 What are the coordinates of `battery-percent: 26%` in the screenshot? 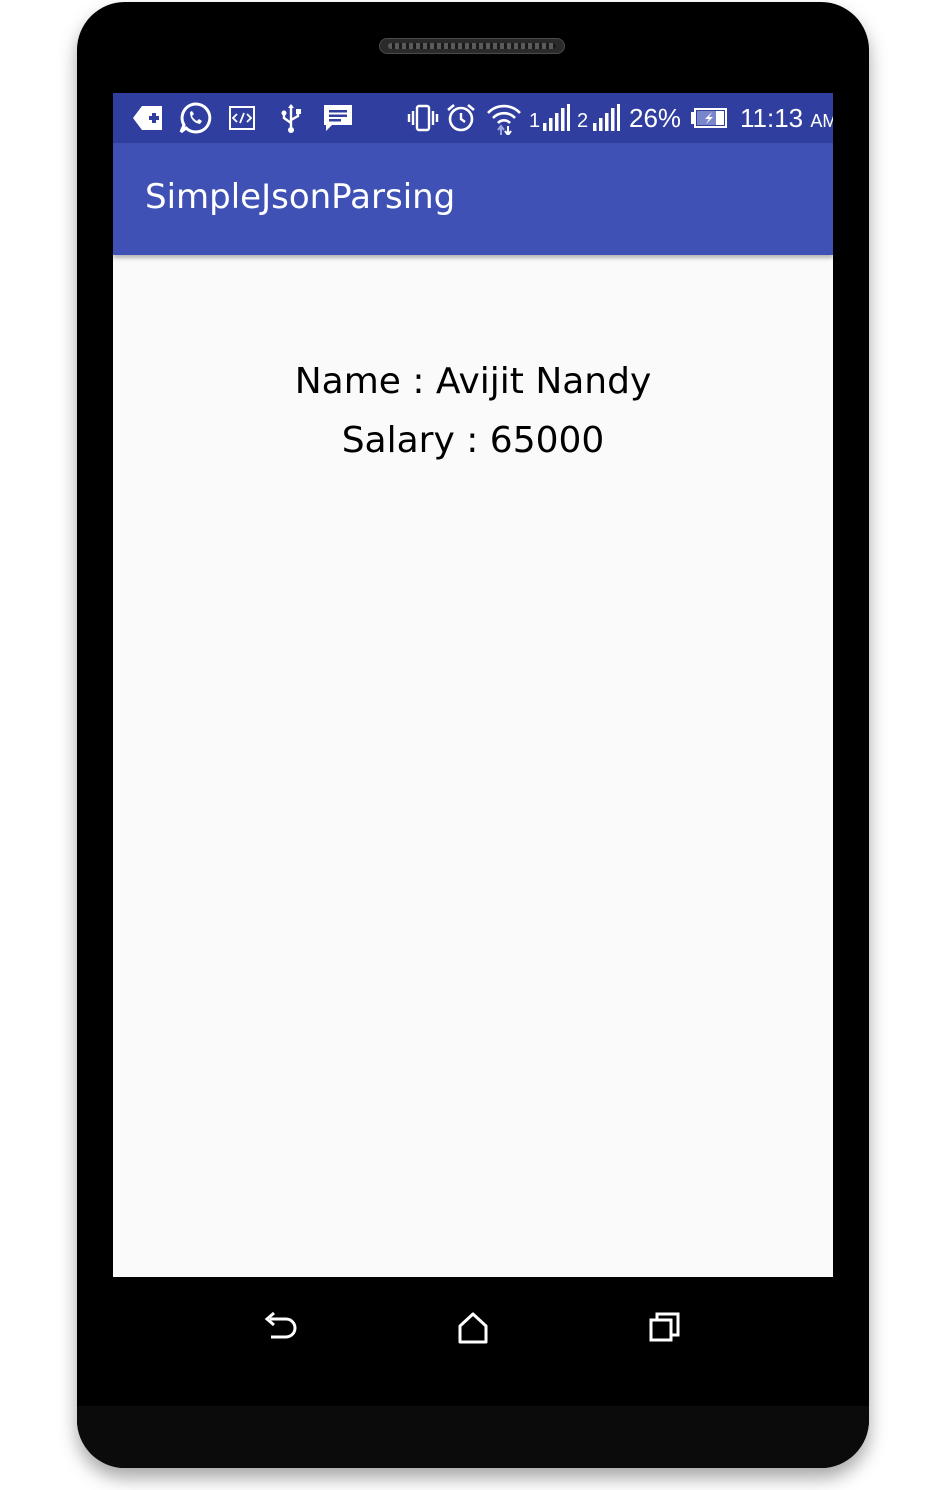 It's located at (655, 118).